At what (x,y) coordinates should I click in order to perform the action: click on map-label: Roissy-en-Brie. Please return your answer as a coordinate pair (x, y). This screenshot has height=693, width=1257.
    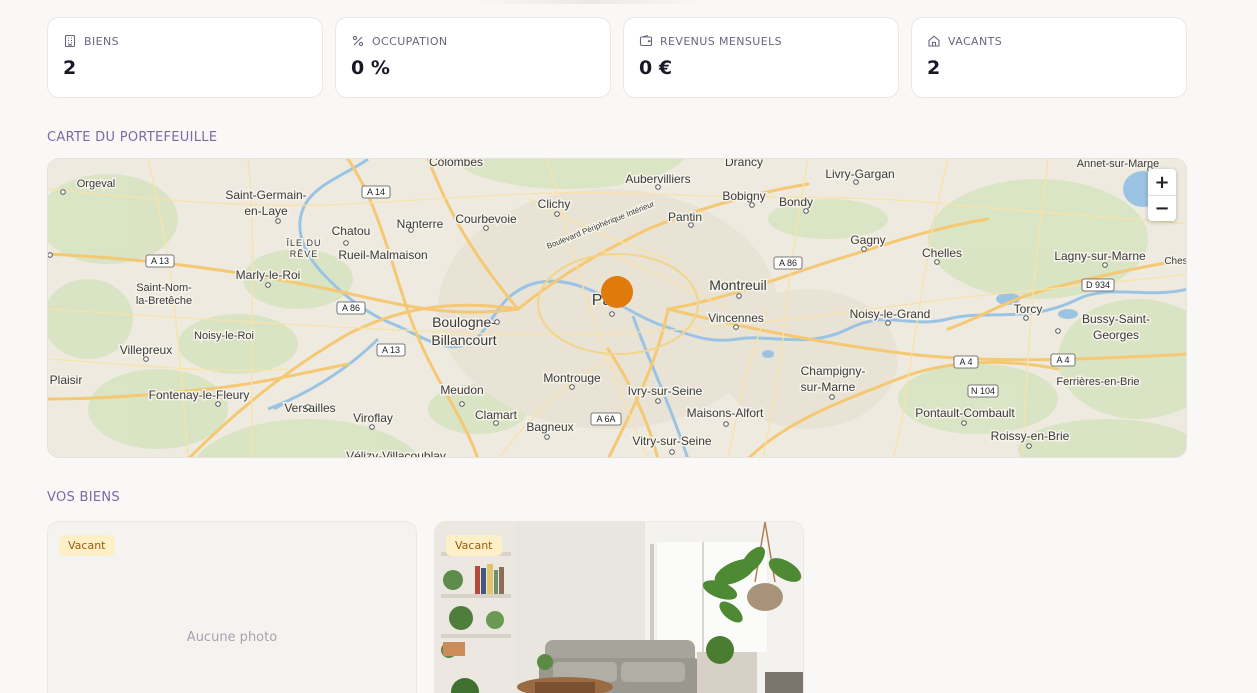
    Looking at the image, I should click on (1030, 436).